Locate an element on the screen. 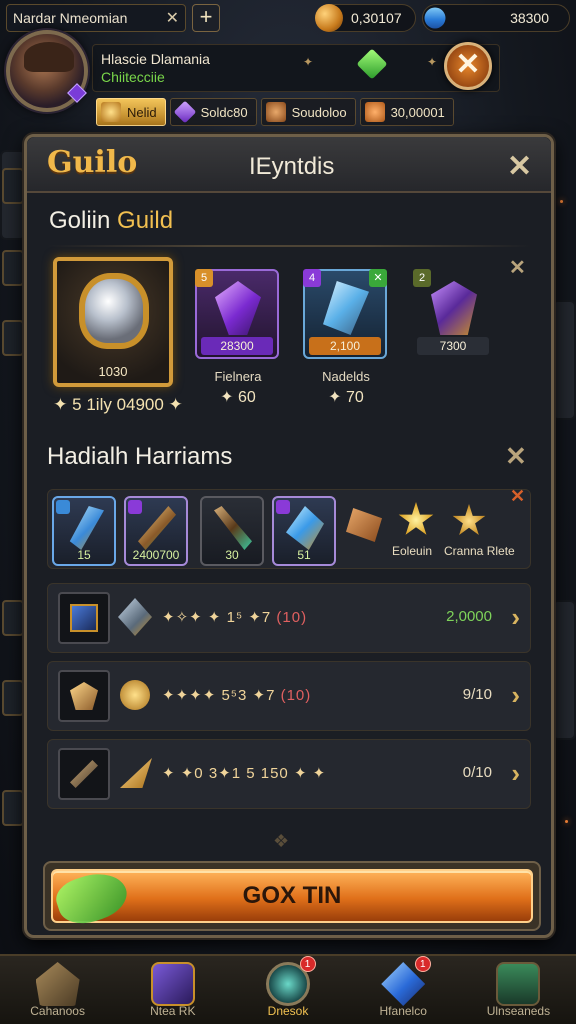  panel-header: Guilo IEyntdis ✕ is located at coordinates (289, 165).